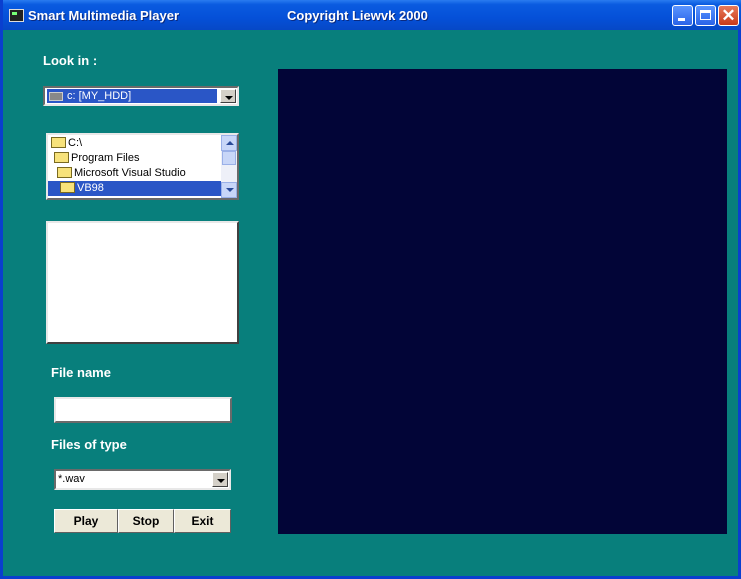  I want to click on directory-item: C:\, so click(66, 143).